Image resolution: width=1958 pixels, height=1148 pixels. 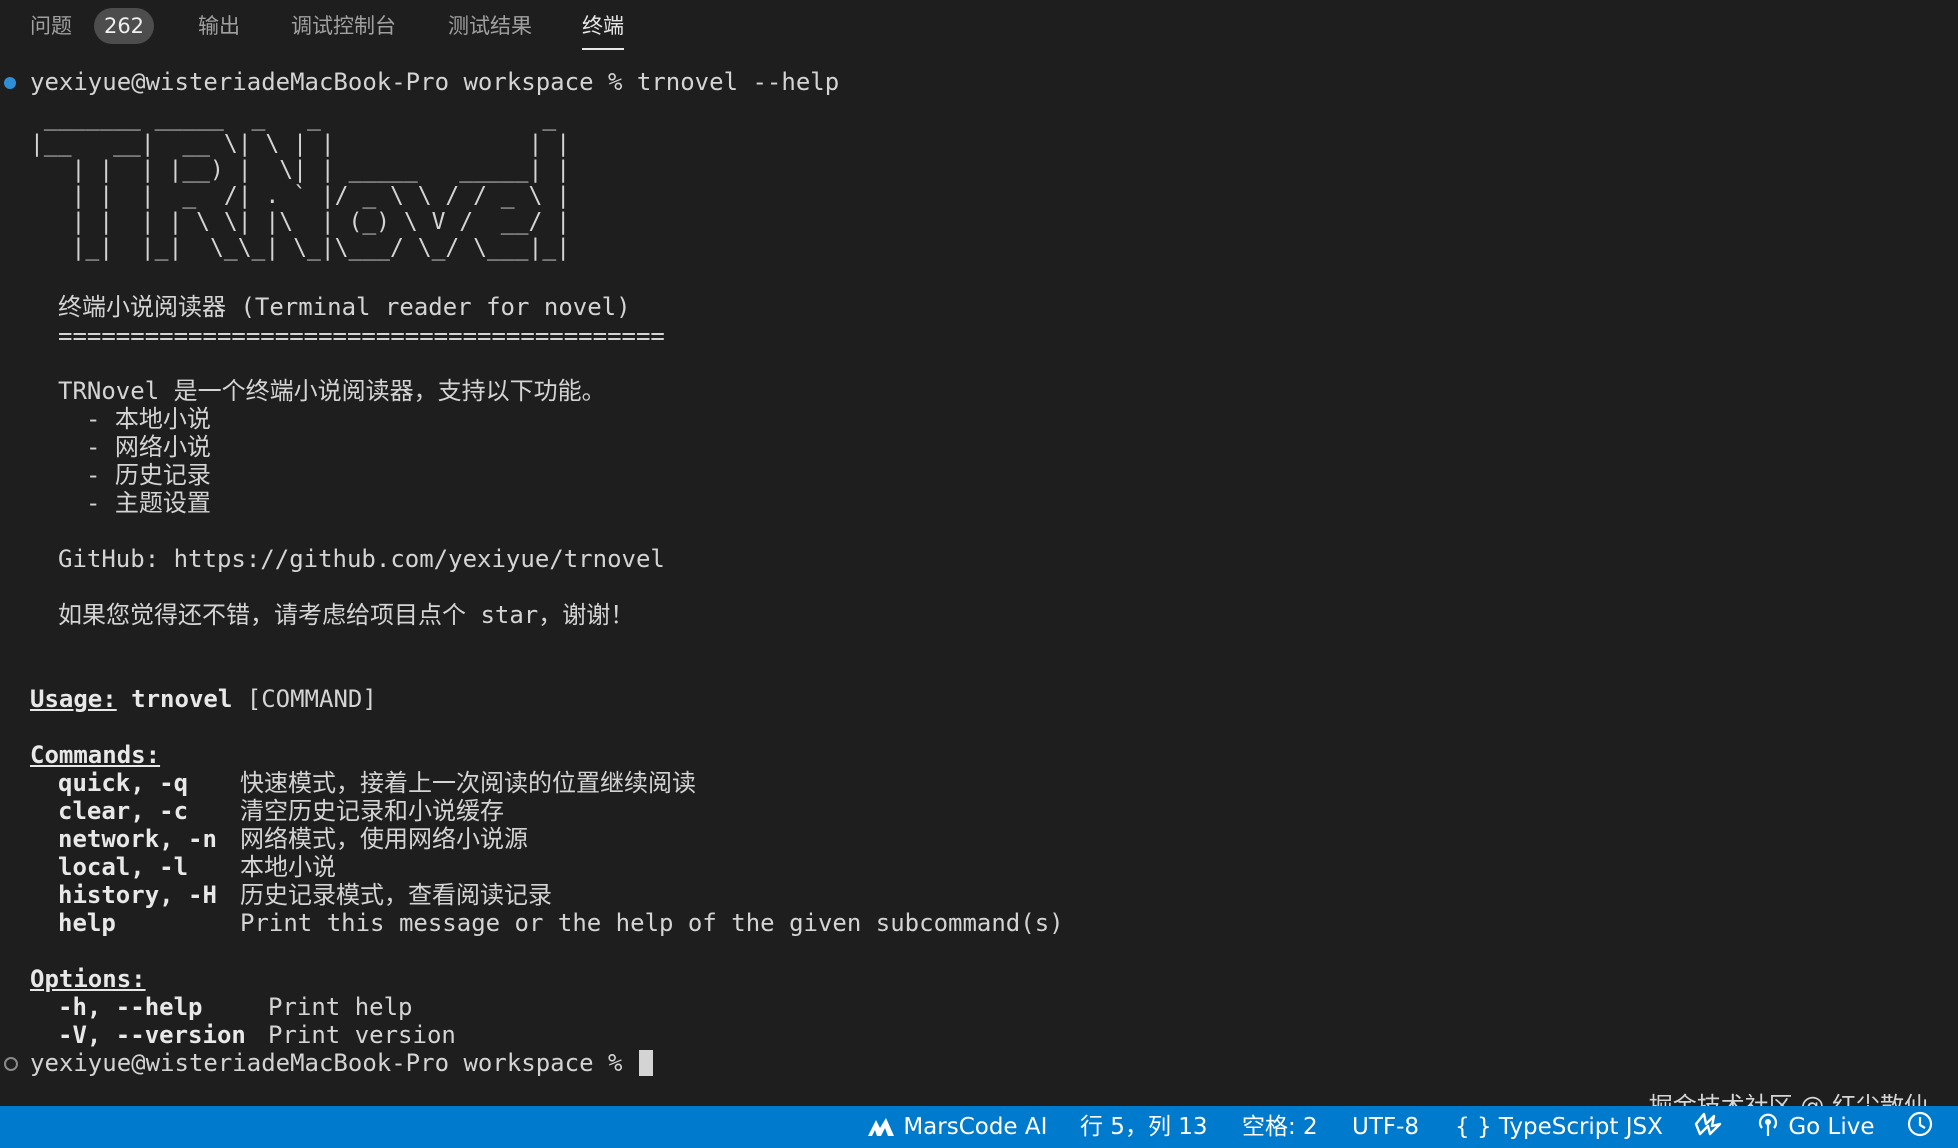 I want to click on option-name: -V, --version, so click(x=152, y=1035).